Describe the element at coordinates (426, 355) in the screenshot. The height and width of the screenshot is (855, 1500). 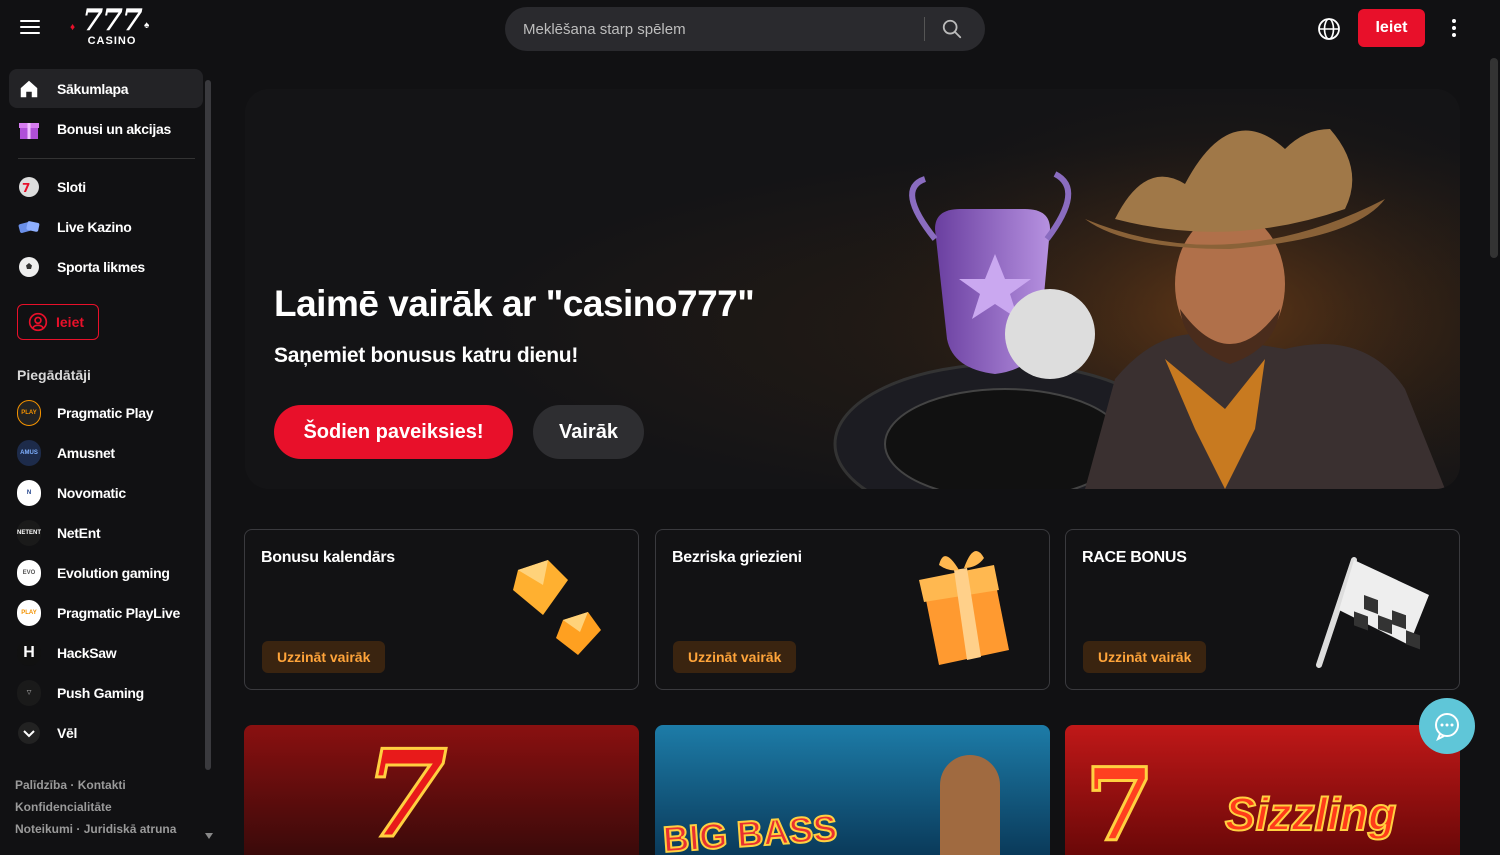
I see `hero-subtitle: Saņemiet bonusus katru dienu!` at that location.